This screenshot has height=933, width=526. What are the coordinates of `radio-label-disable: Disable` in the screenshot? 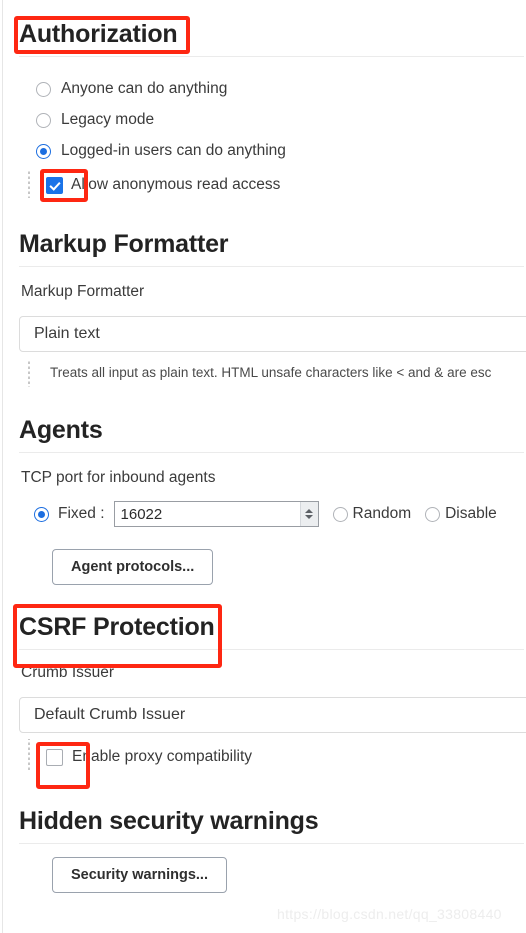 It's located at (471, 513).